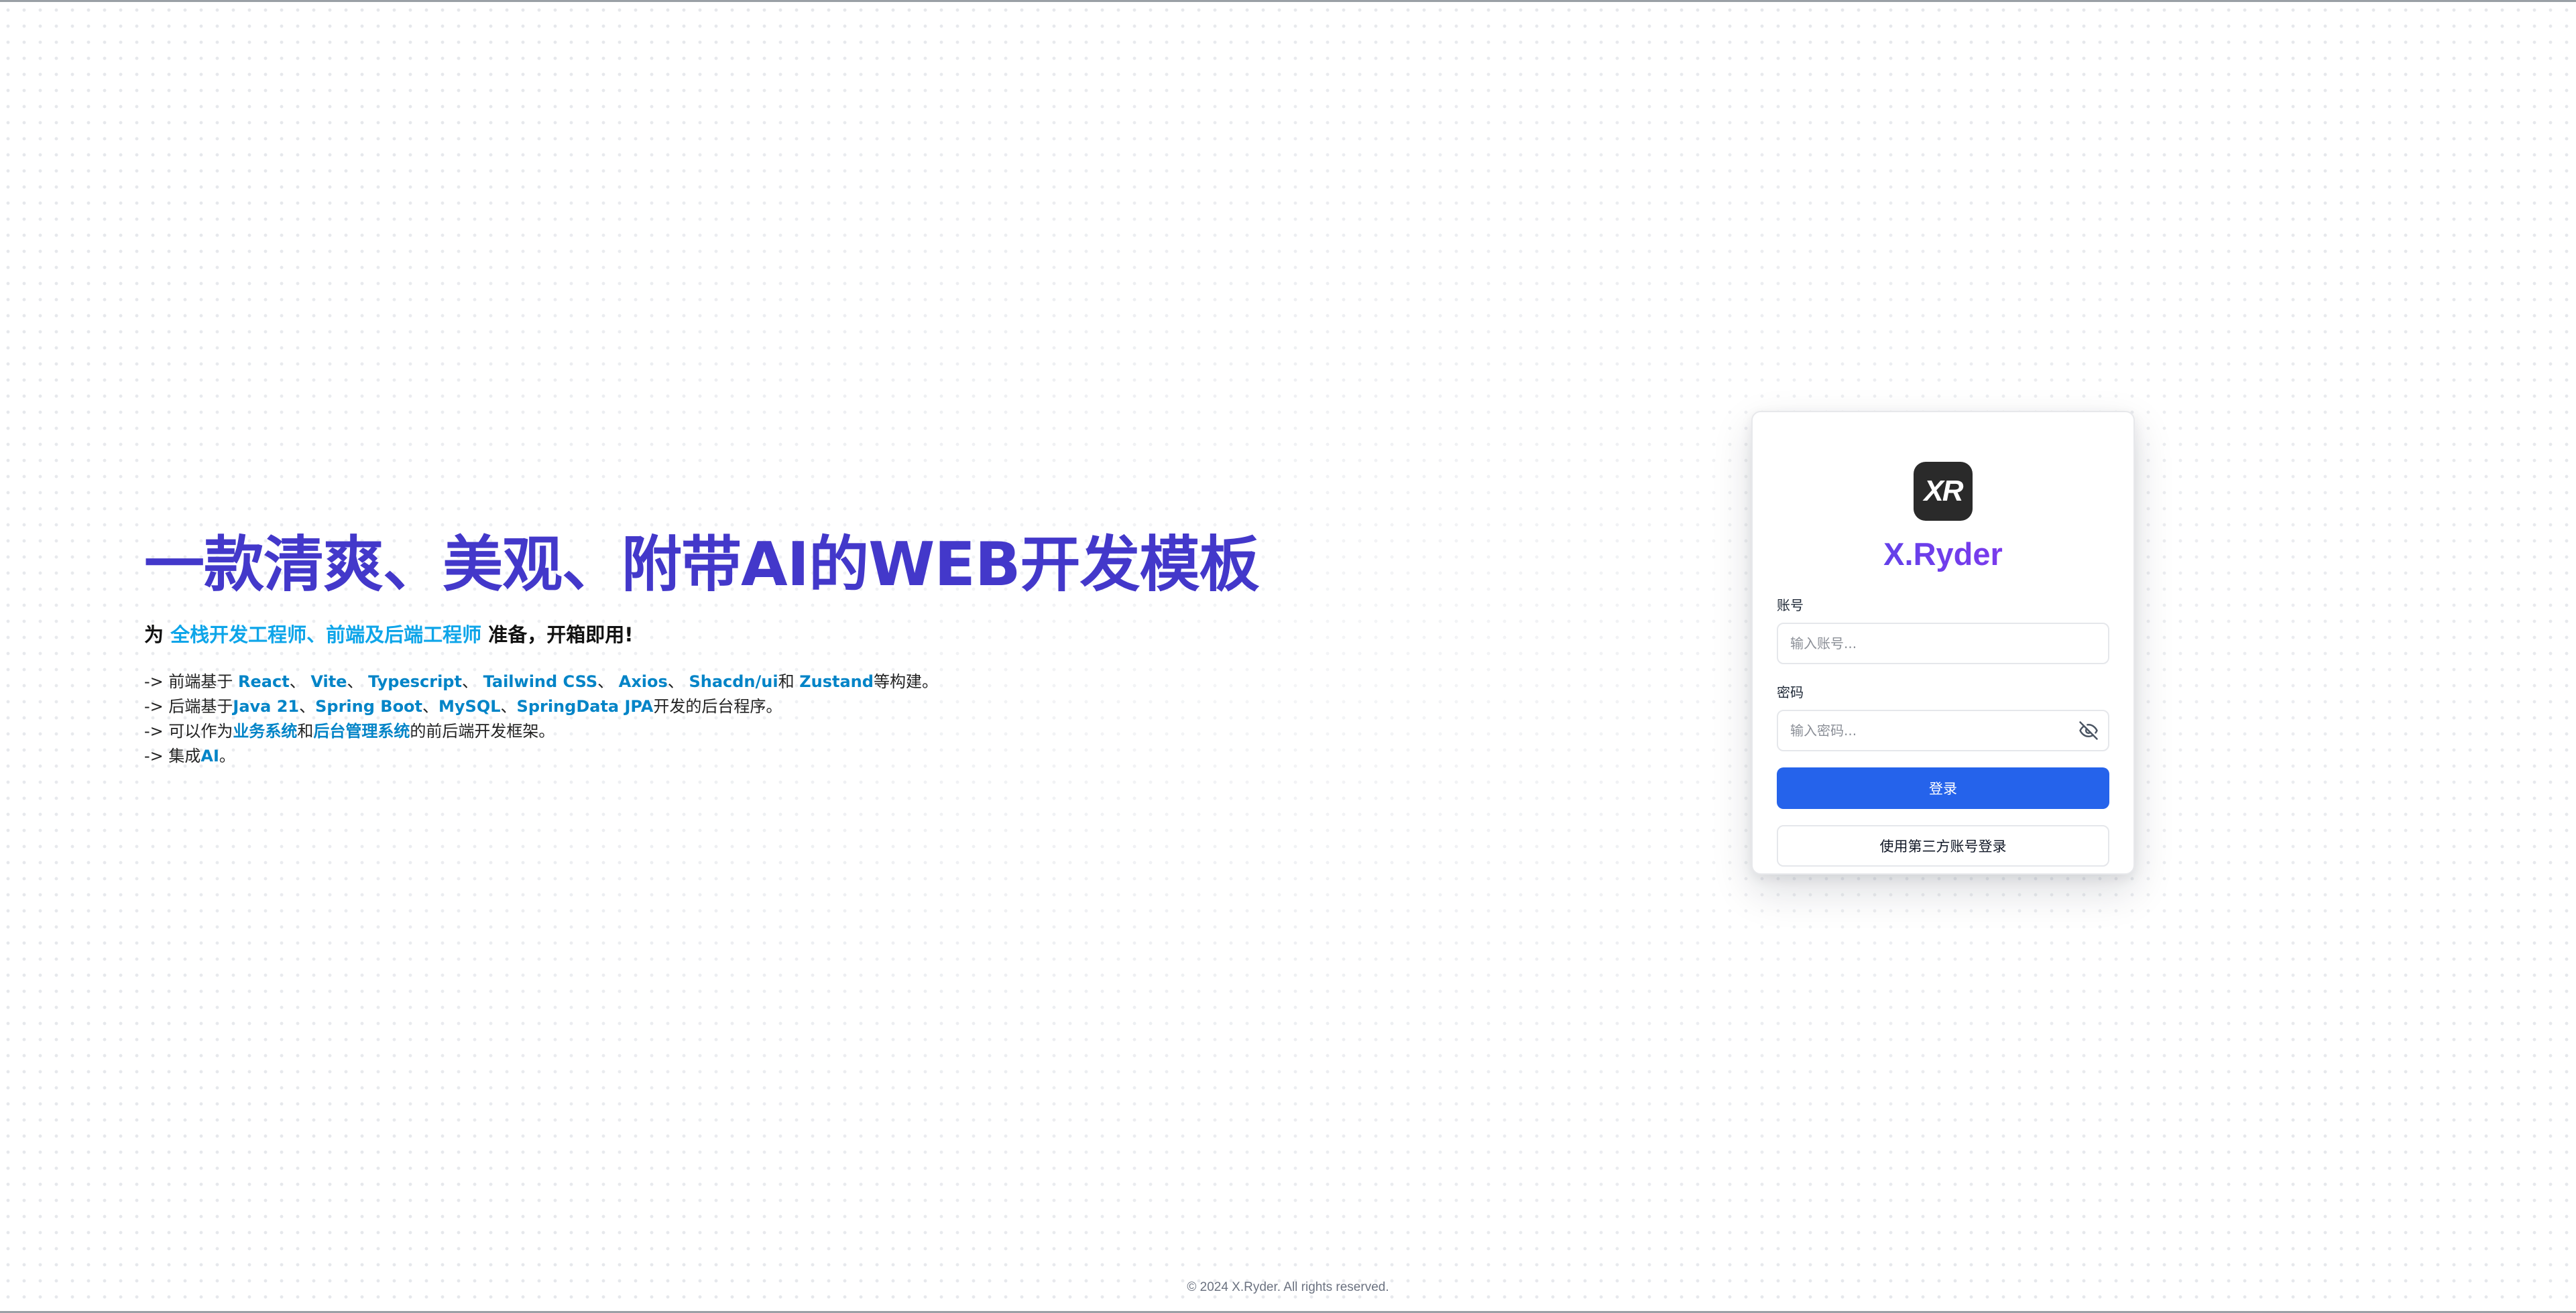 The width and height of the screenshot is (2576, 1313). What do you see at coordinates (266, 706) in the screenshot?
I see `feature-highlight: Java 21` at bounding box center [266, 706].